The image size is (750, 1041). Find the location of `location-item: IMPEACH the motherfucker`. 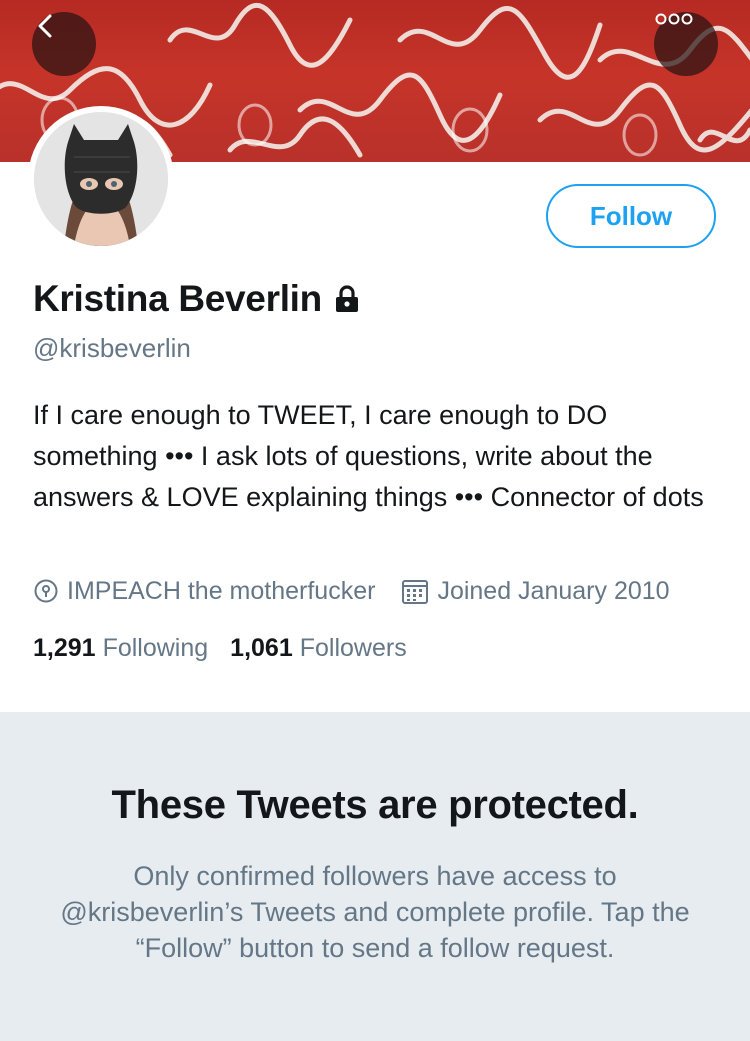

location-item: IMPEACH the motherfucker is located at coordinates (204, 591).